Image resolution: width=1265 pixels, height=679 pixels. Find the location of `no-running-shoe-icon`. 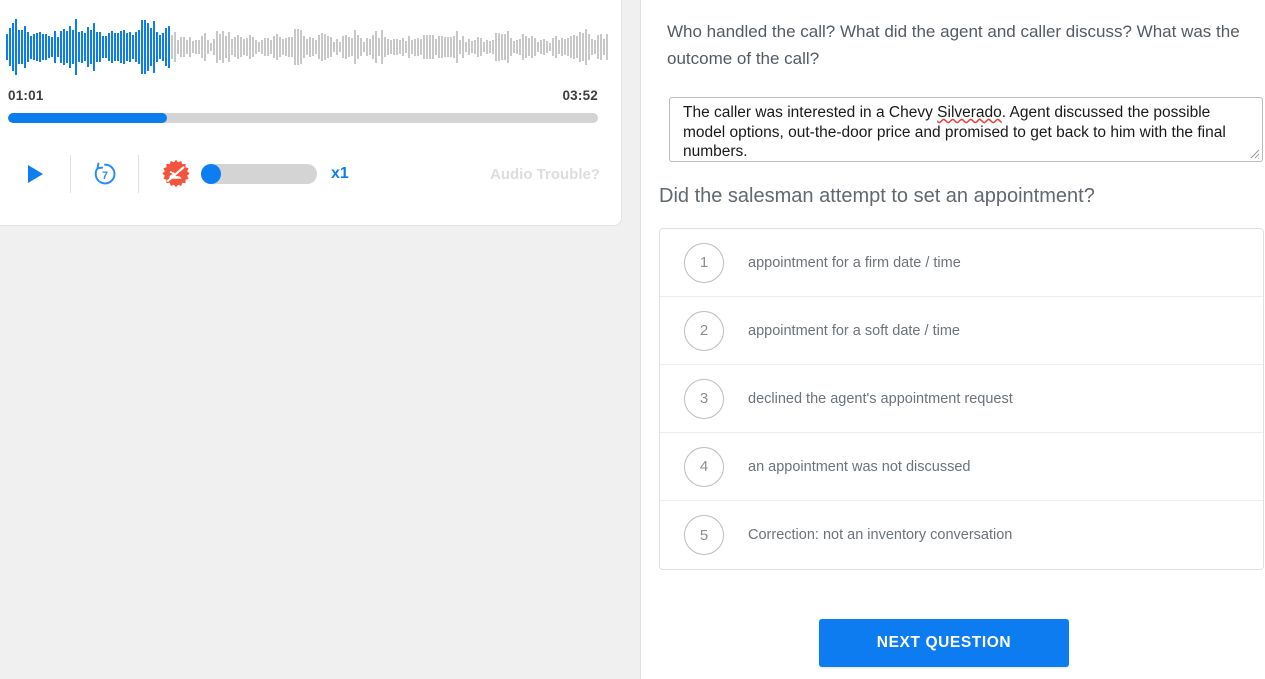

no-running-shoe-icon is located at coordinates (176, 174).